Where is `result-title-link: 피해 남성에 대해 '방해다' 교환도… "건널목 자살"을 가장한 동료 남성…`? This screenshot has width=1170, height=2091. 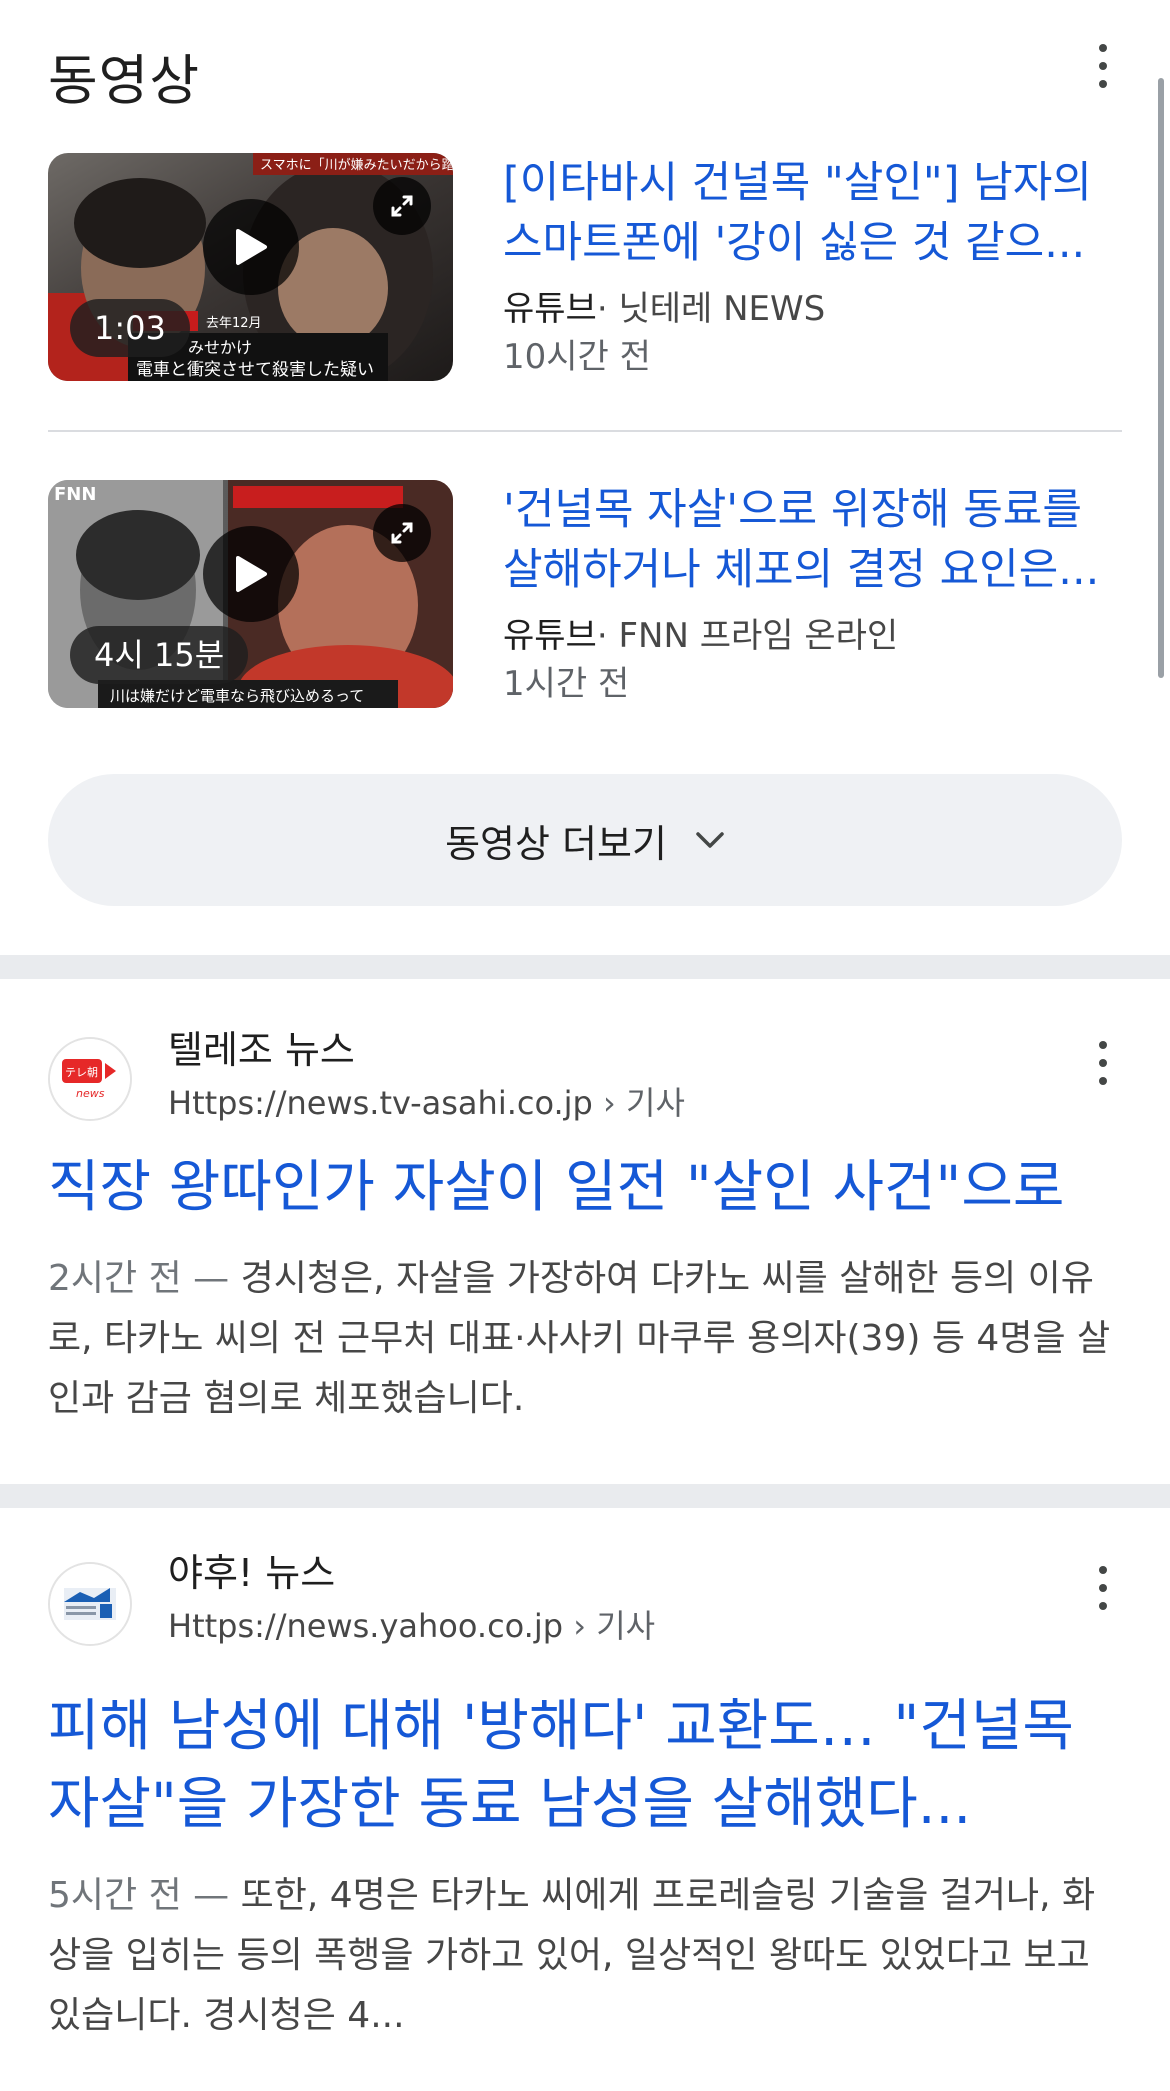
result-title-link: 피해 남성에 대해 '방해다' 교환도… "건널목 자살"을 가장한 동료 남성… is located at coordinates (585, 1766).